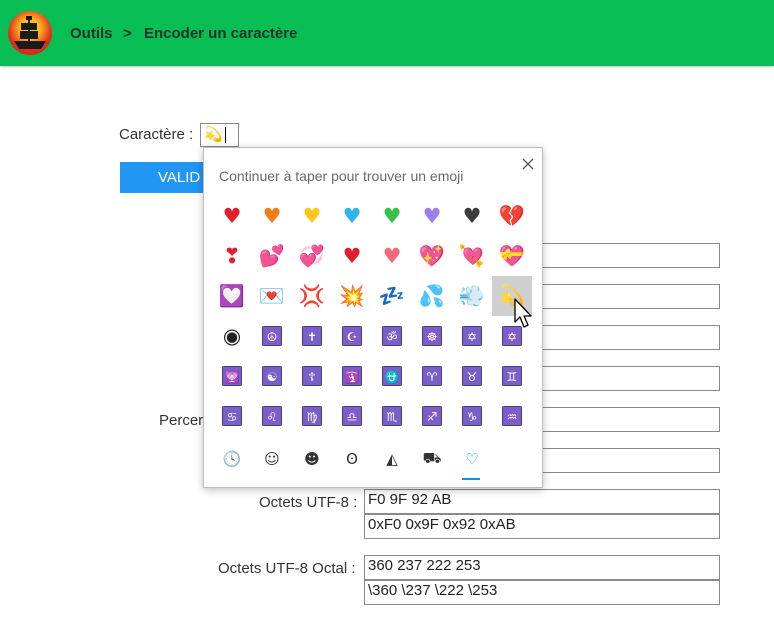 This screenshot has height=618, width=774. What do you see at coordinates (472, 296) in the screenshot?
I see `emoji-cell: 💨` at bounding box center [472, 296].